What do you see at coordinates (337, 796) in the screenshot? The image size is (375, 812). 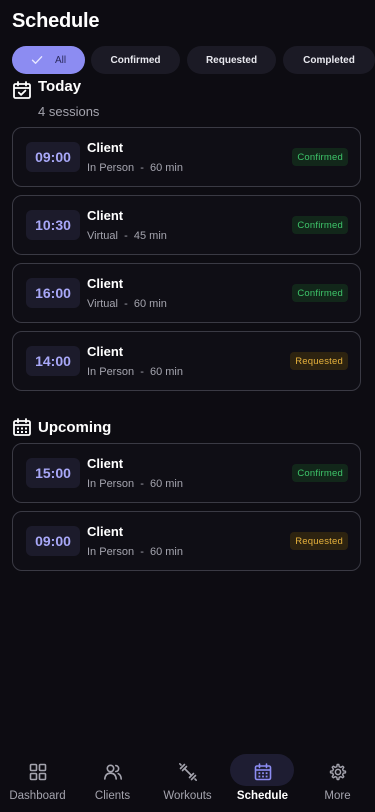 I see `tab-label: More` at bounding box center [337, 796].